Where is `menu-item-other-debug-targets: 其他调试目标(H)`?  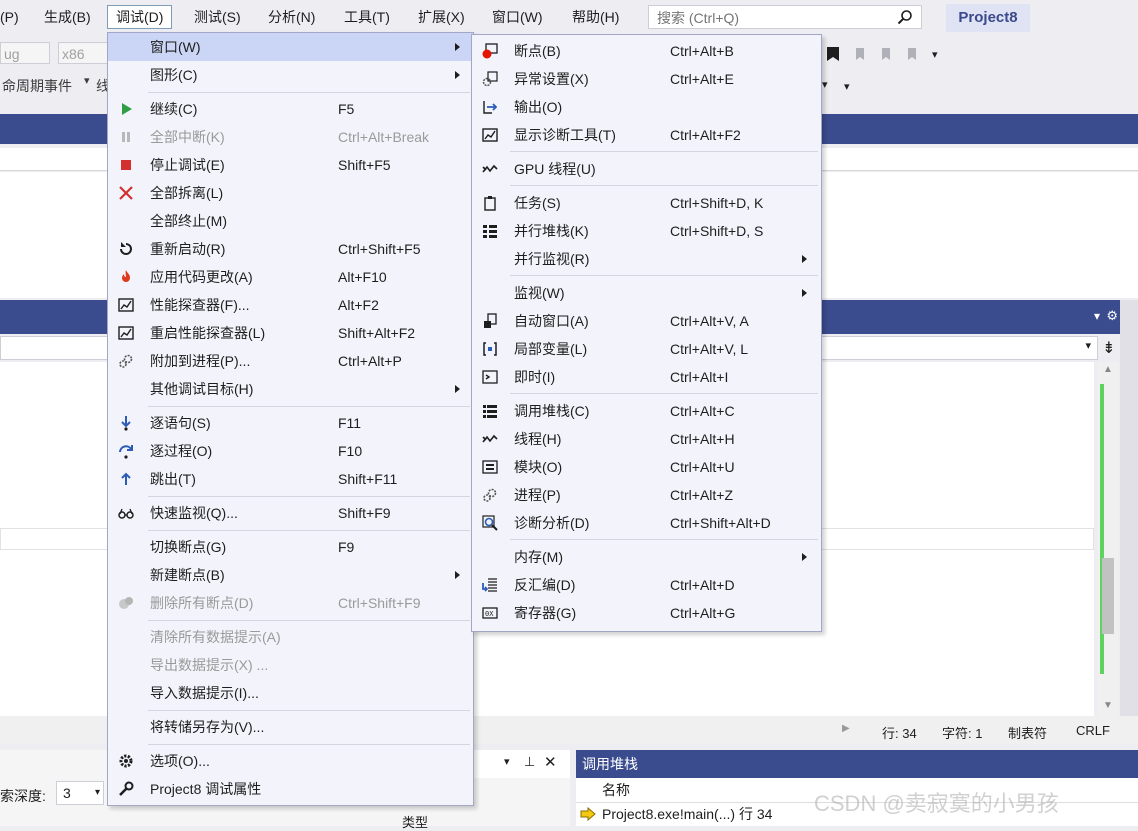
menu-item-other-debug-targets: 其他调试目标(H) is located at coordinates (290, 389).